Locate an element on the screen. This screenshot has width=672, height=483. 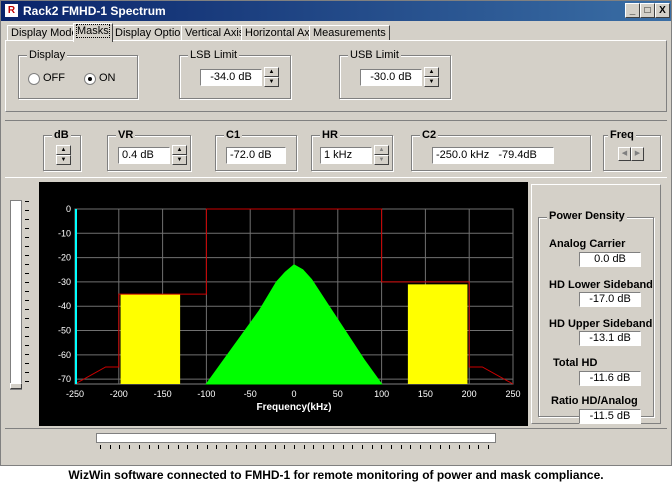
tab-measurements: Measurements is located at coordinates (349, 33).